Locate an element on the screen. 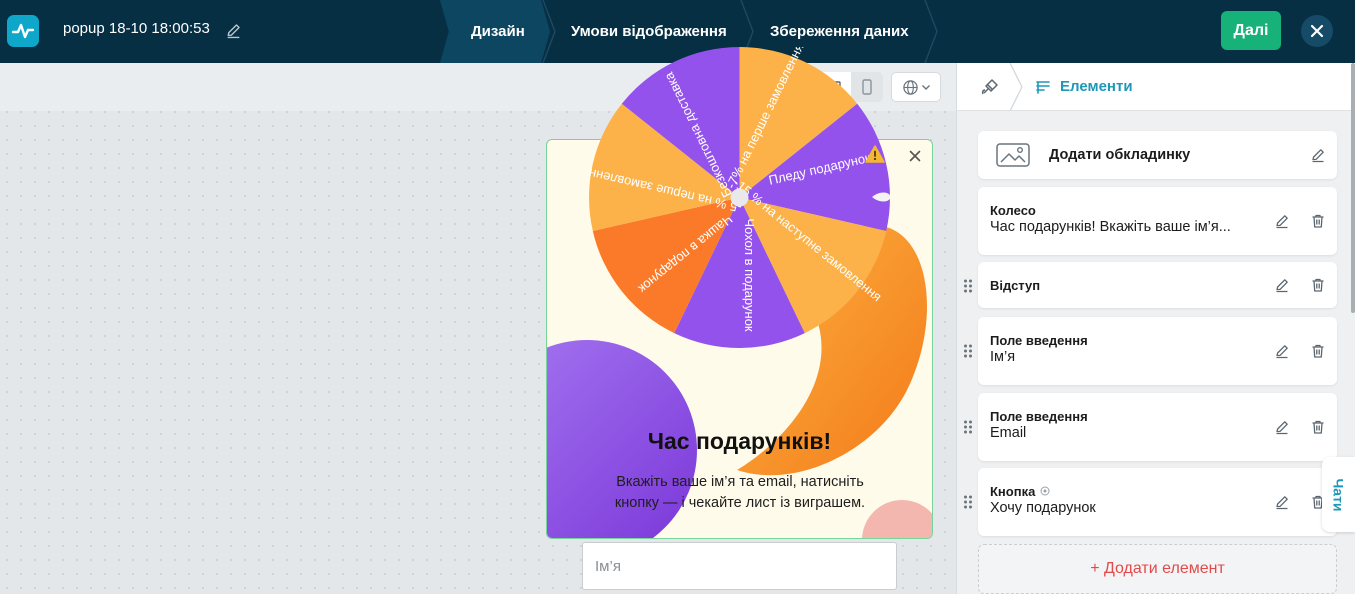 The height and width of the screenshot is (594, 1355). language-selector is located at coordinates (916, 87).